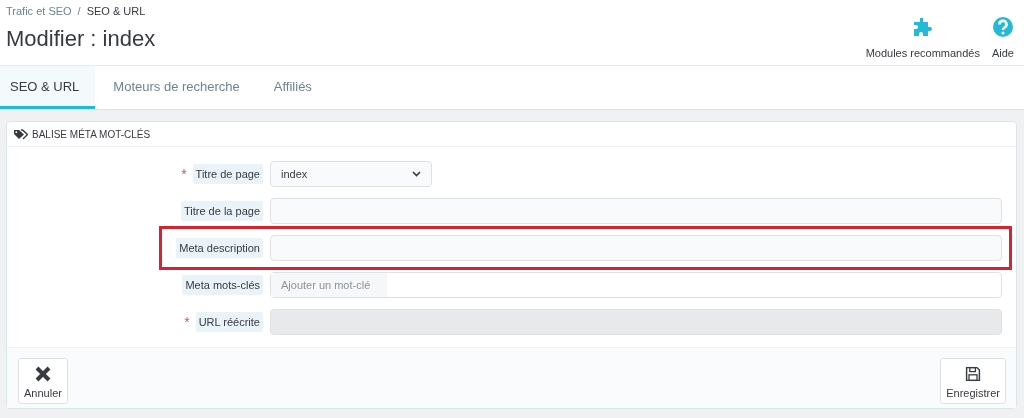 The height and width of the screenshot is (418, 1024). I want to click on tab: SEO & URL, so click(48, 87).